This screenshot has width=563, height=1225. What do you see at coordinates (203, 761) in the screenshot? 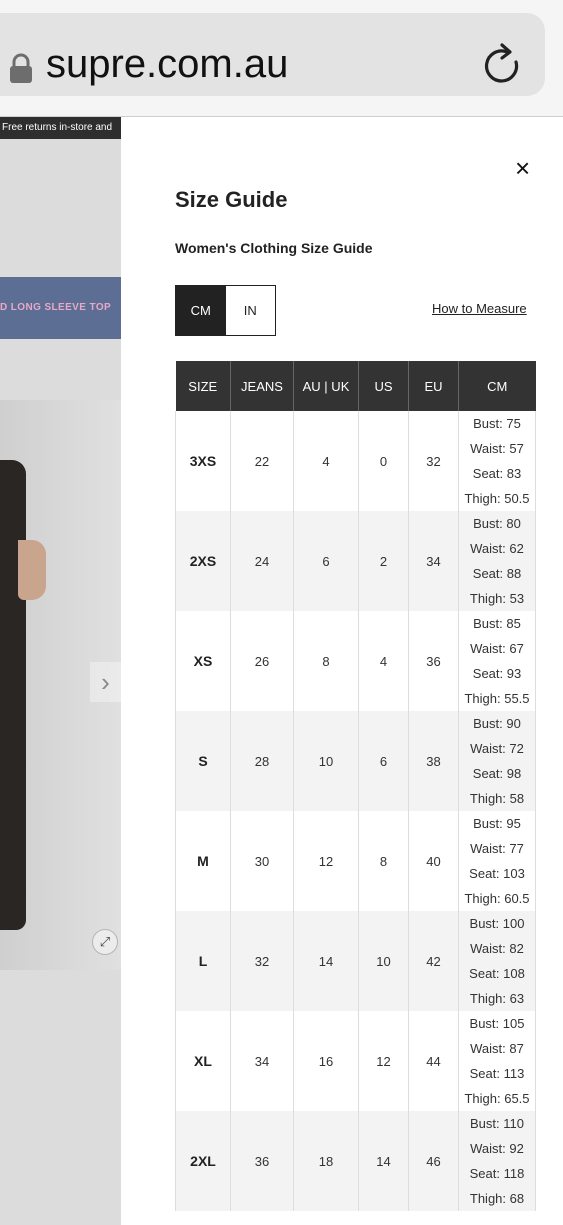
I see `cell-size: S` at bounding box center [203, 761].